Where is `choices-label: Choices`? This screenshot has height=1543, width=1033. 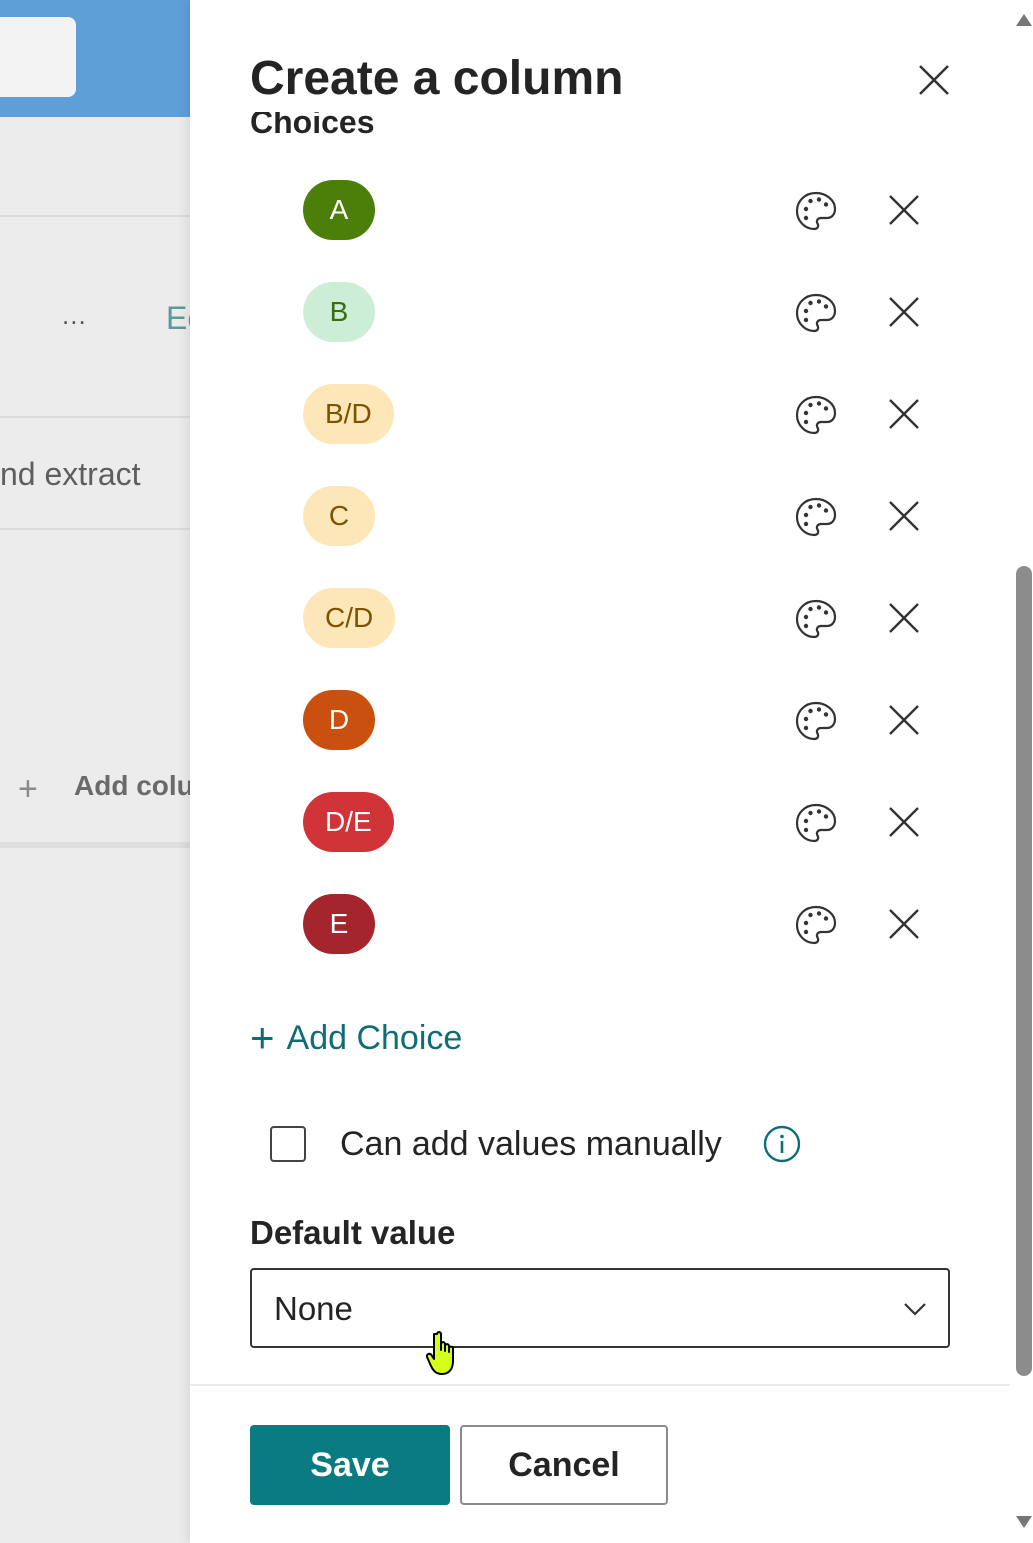 choices-label: Choices is located at coordinates (312, 125).